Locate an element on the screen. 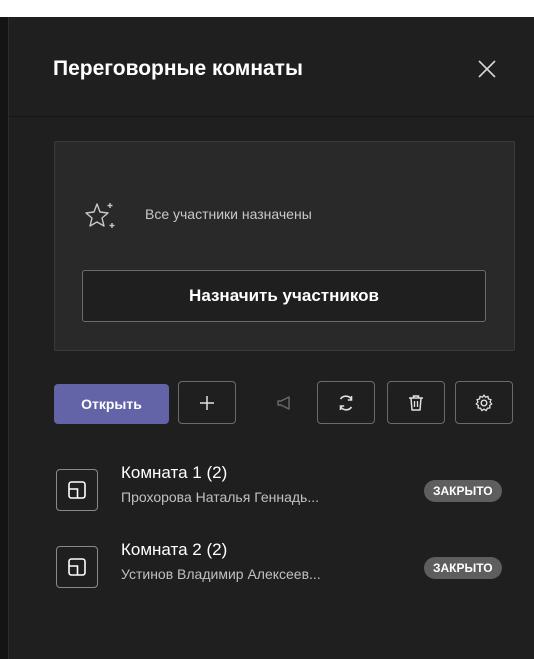 The height and width of the screenshot is (659, 534). add-room-button is located at coordinates (207, 402).